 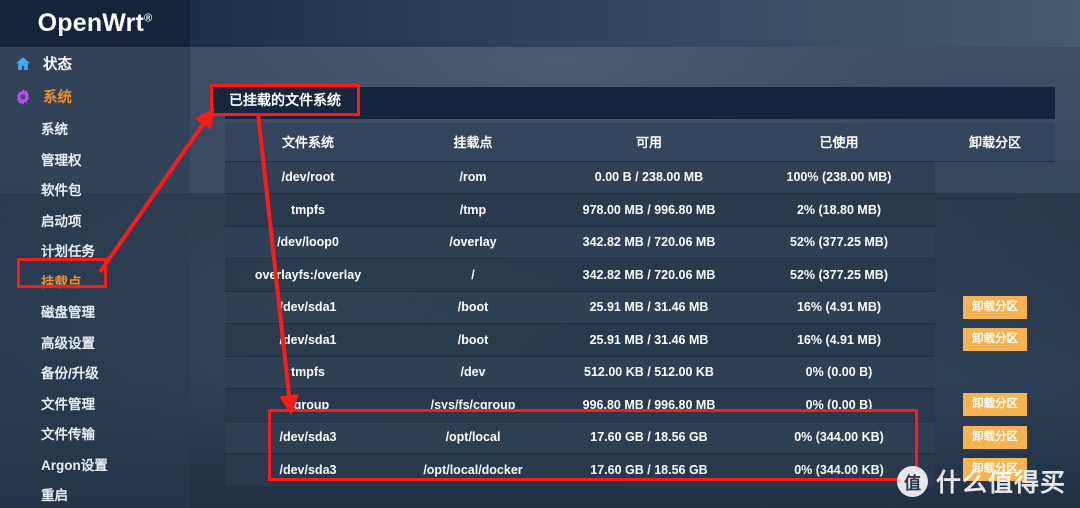 I want to click on cell-mount: /dev, so click(x=473, y=372).